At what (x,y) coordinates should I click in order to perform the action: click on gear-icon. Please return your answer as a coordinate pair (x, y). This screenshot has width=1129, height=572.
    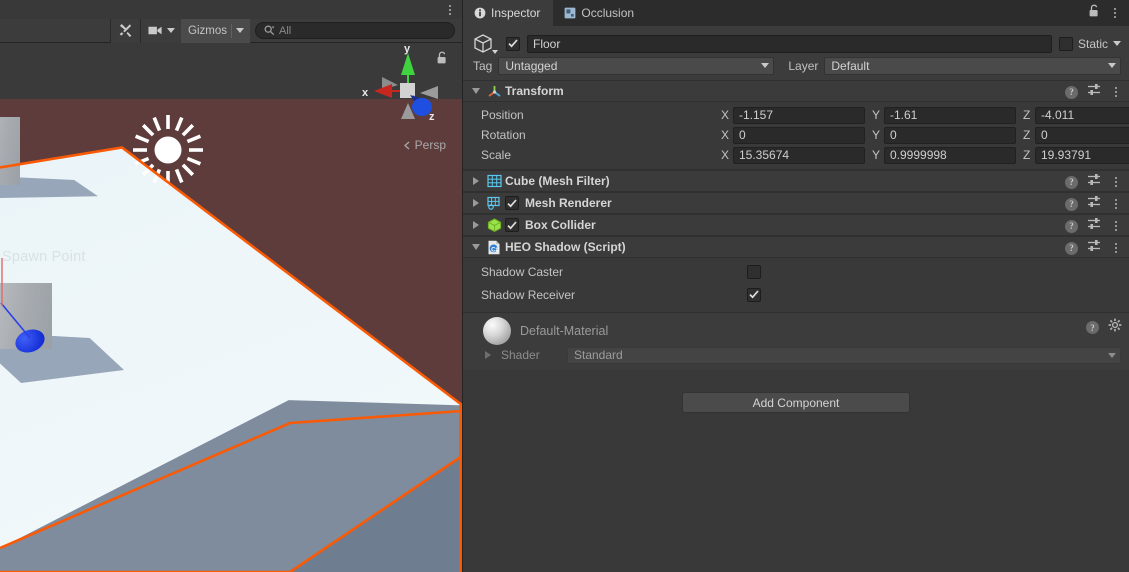
    Looking at the image, I should click on (1115, 327).